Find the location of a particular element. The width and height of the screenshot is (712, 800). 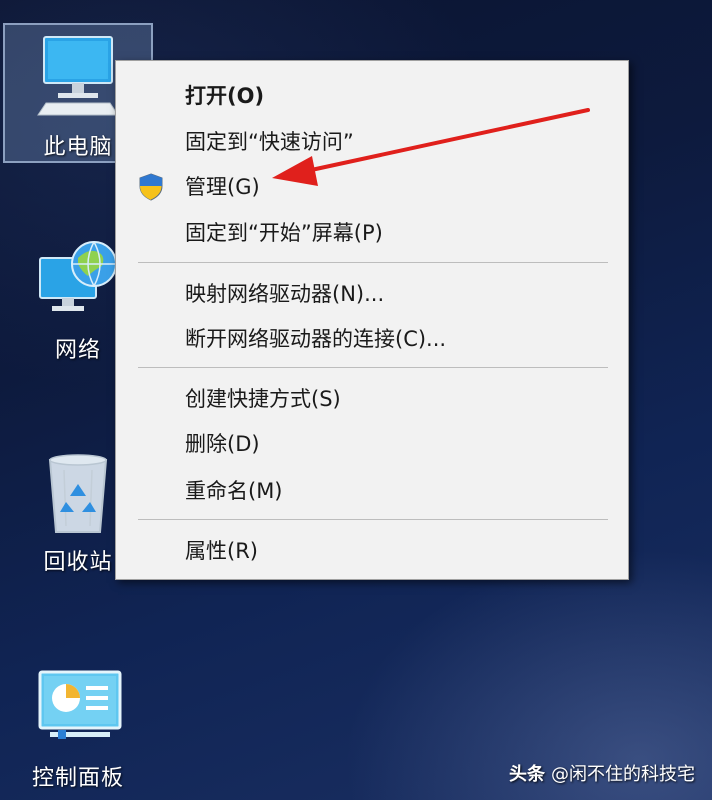

menu-item-label: 管理(G) is located at coordinates (222, 187).